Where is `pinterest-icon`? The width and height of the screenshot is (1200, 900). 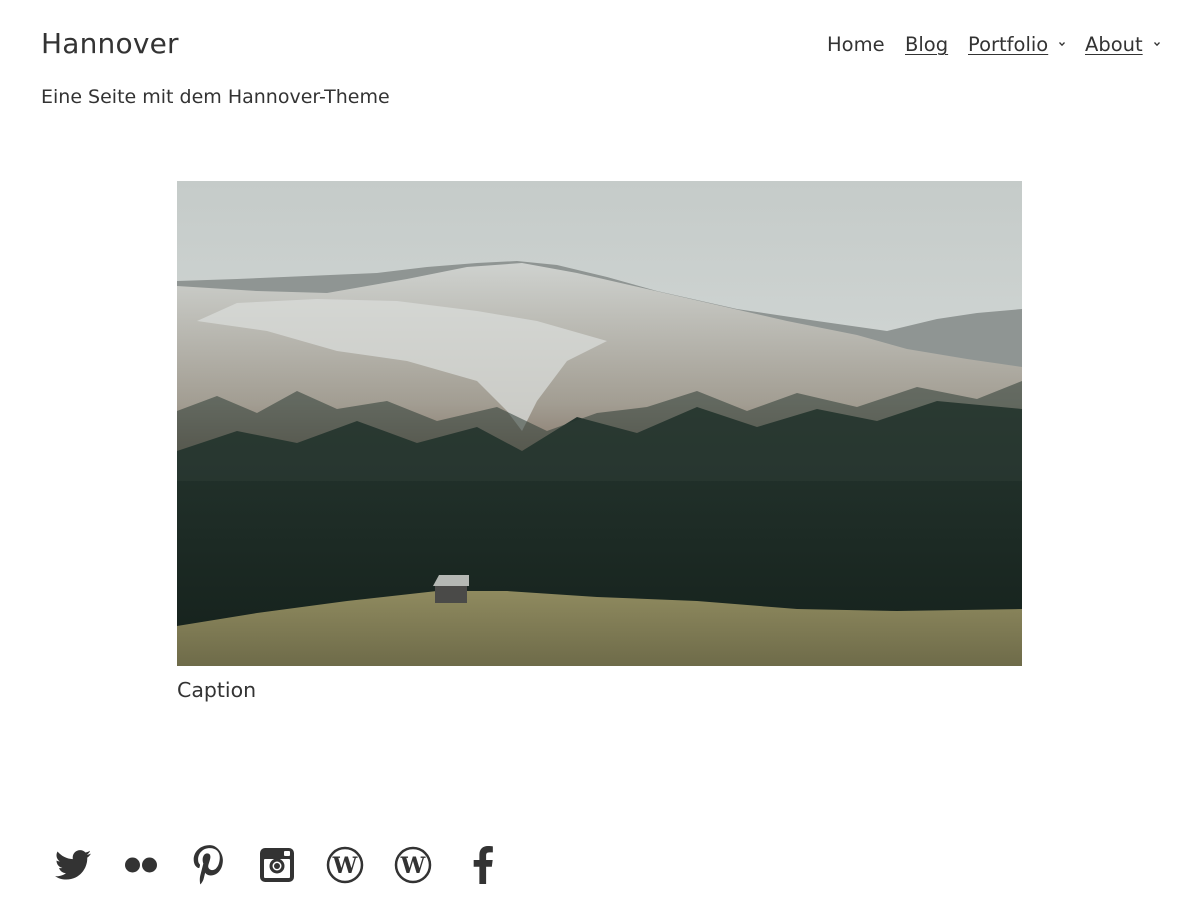
pinterest-icon is located at coordinates (209, 865).